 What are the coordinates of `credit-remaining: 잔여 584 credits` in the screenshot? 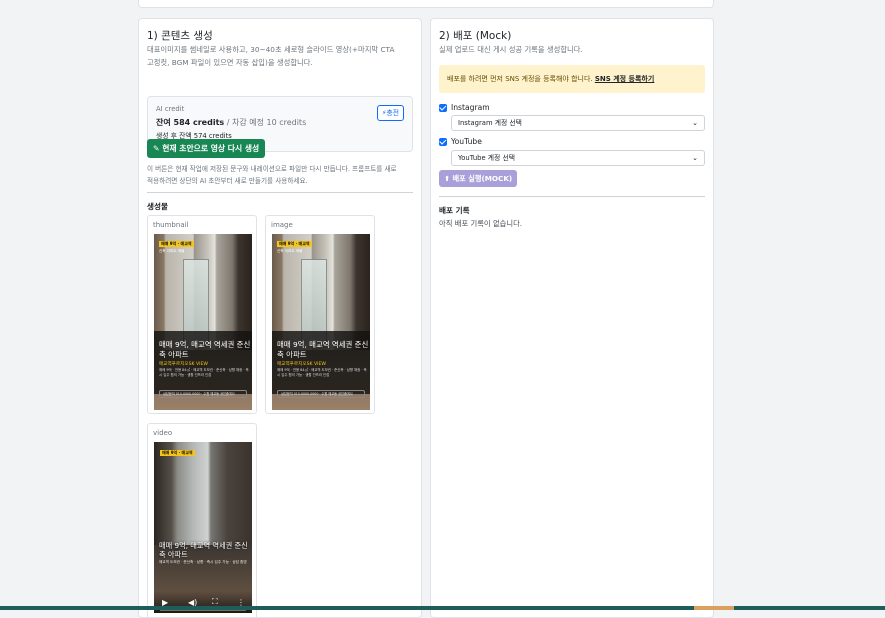 It's located at (190, 122).